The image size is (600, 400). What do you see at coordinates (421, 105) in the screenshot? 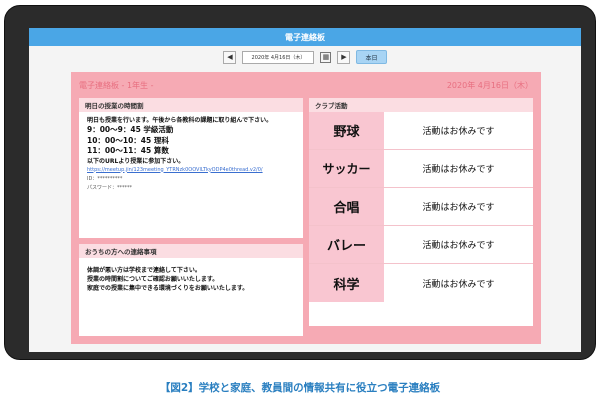
I see `club-heading: クラブ活動` at bounding box center [421, 105].